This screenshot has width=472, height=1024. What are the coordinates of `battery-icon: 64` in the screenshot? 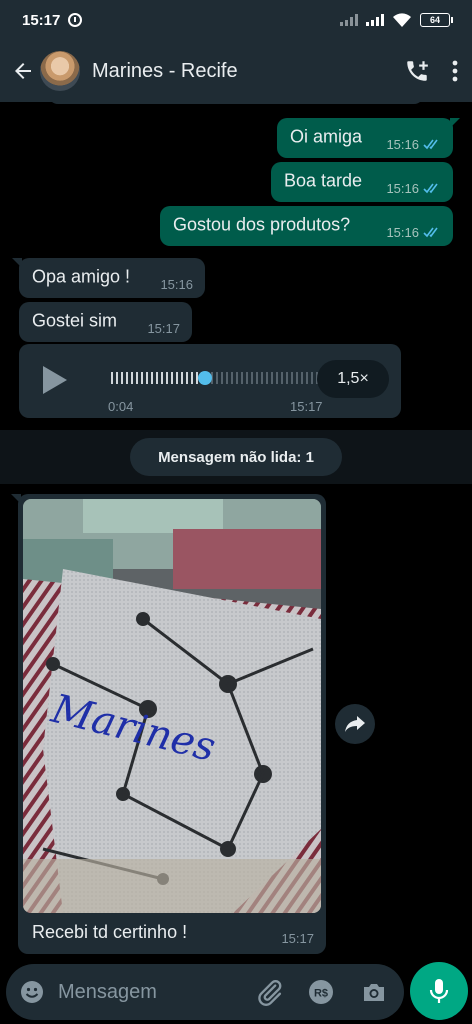 It's located at (436, 20).